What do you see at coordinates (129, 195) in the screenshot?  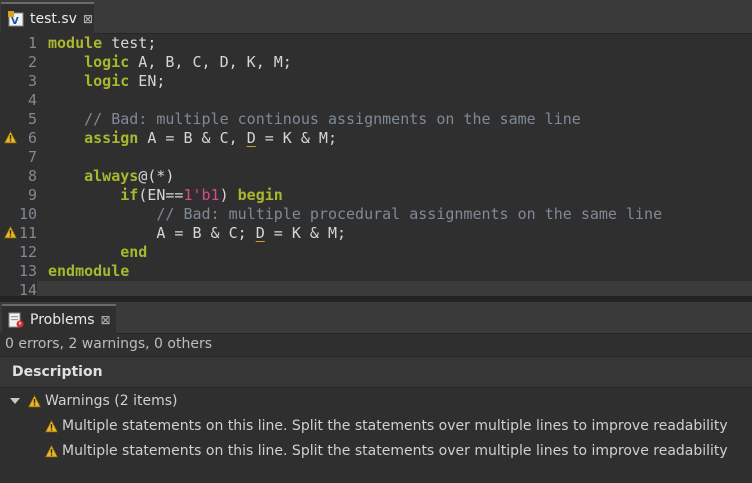 I see `keyword: if` at bounding box center [129, 195].